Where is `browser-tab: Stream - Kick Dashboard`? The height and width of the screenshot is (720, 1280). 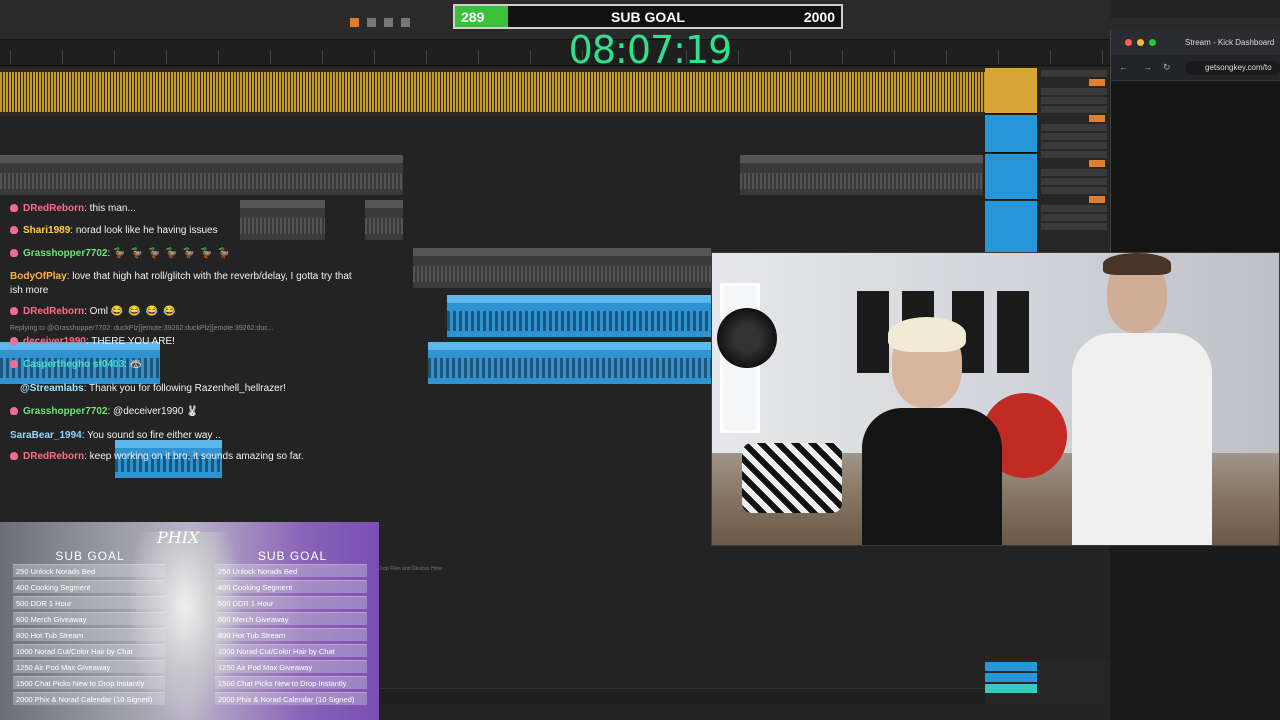
browser-tab: Stream - Kick Dashboard is located at coordinates (1229, 42).